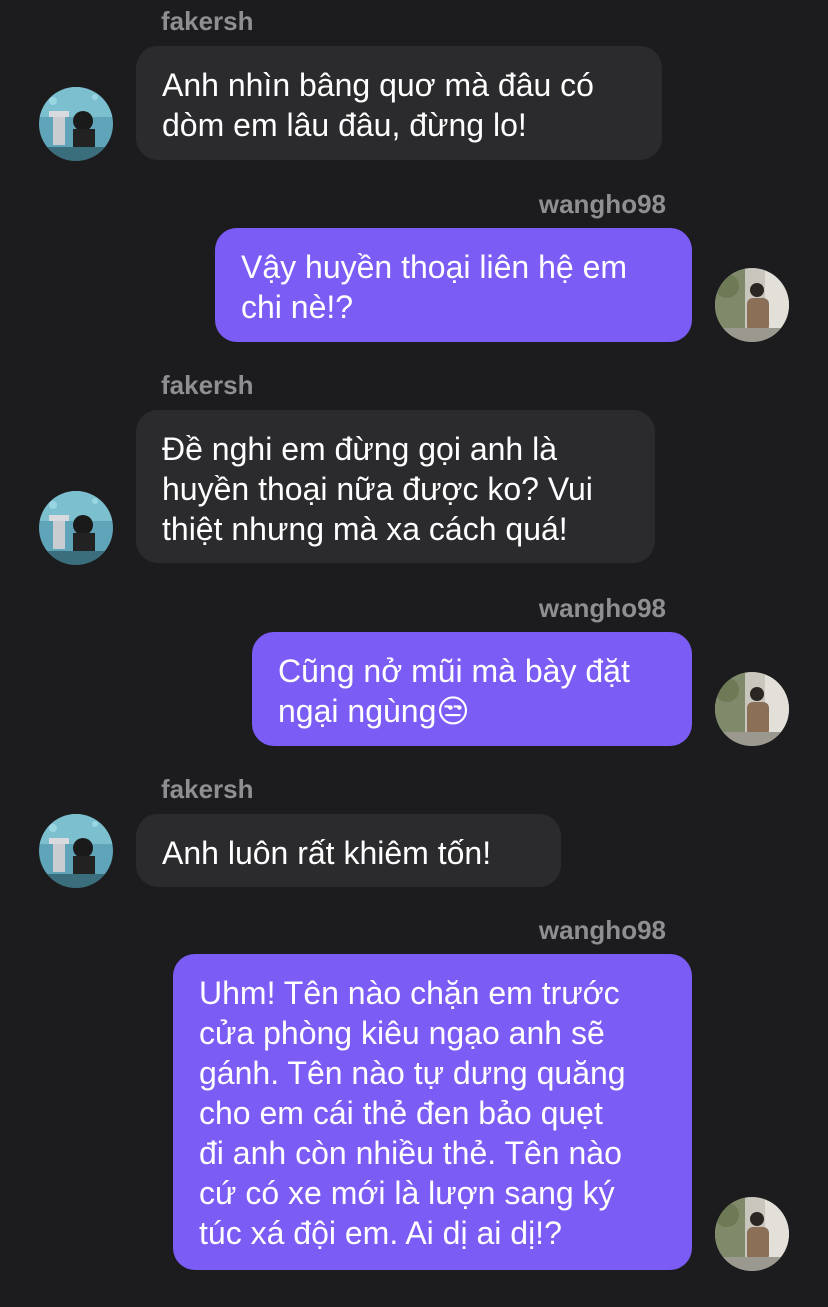  What do you see at coordinates (348, 850) in the screenshot?
I see `message-bubble-incoming: Anh luôn rất khiêm tốn!` at bounding box center [348, 850].